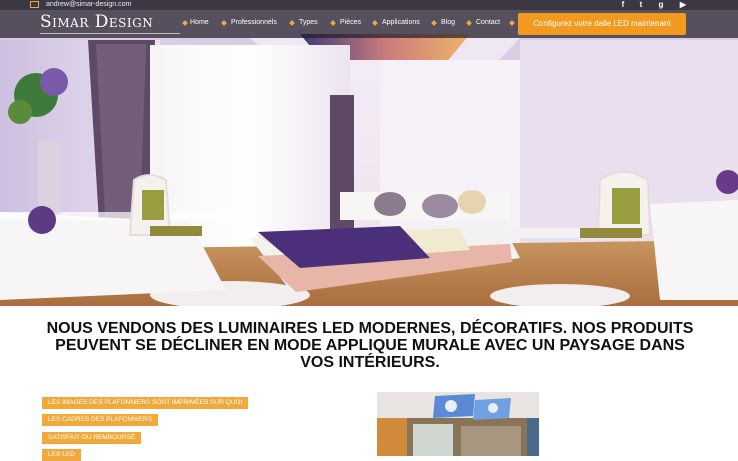 The height and width of the screenshot is (461, 738). What do you see at coordinates (401, 22) in the screenshot?
I see `nav-item-applications: Applications` at bounding box center [401, 22].